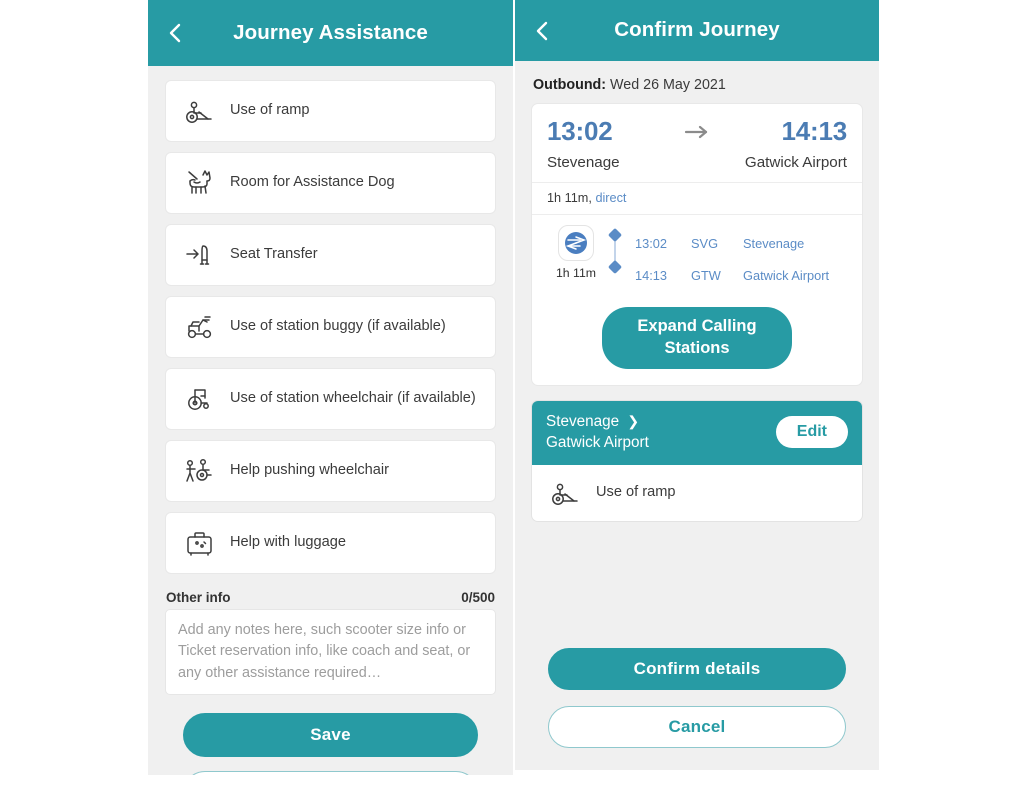 The image size is (1025, 786). I want to click on save-button: Save, so click(330, 735).